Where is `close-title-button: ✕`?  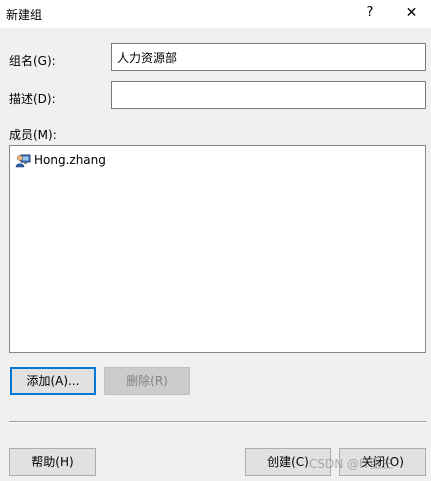 close-title-button: ✕ is located at coordinates (411, 14).